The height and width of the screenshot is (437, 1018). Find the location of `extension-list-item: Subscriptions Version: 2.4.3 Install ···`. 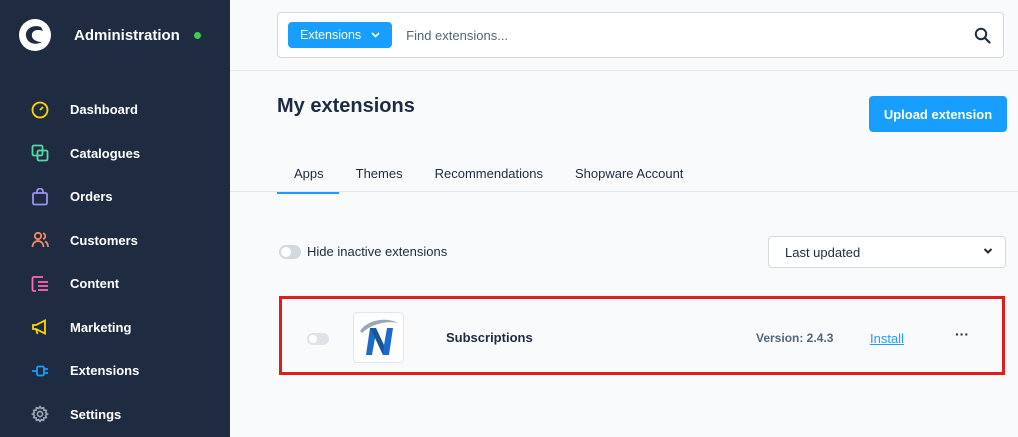

extension-list-item: Subscriptions Version: 2.4.3 Install ··· is located at coordinates (642, 335).